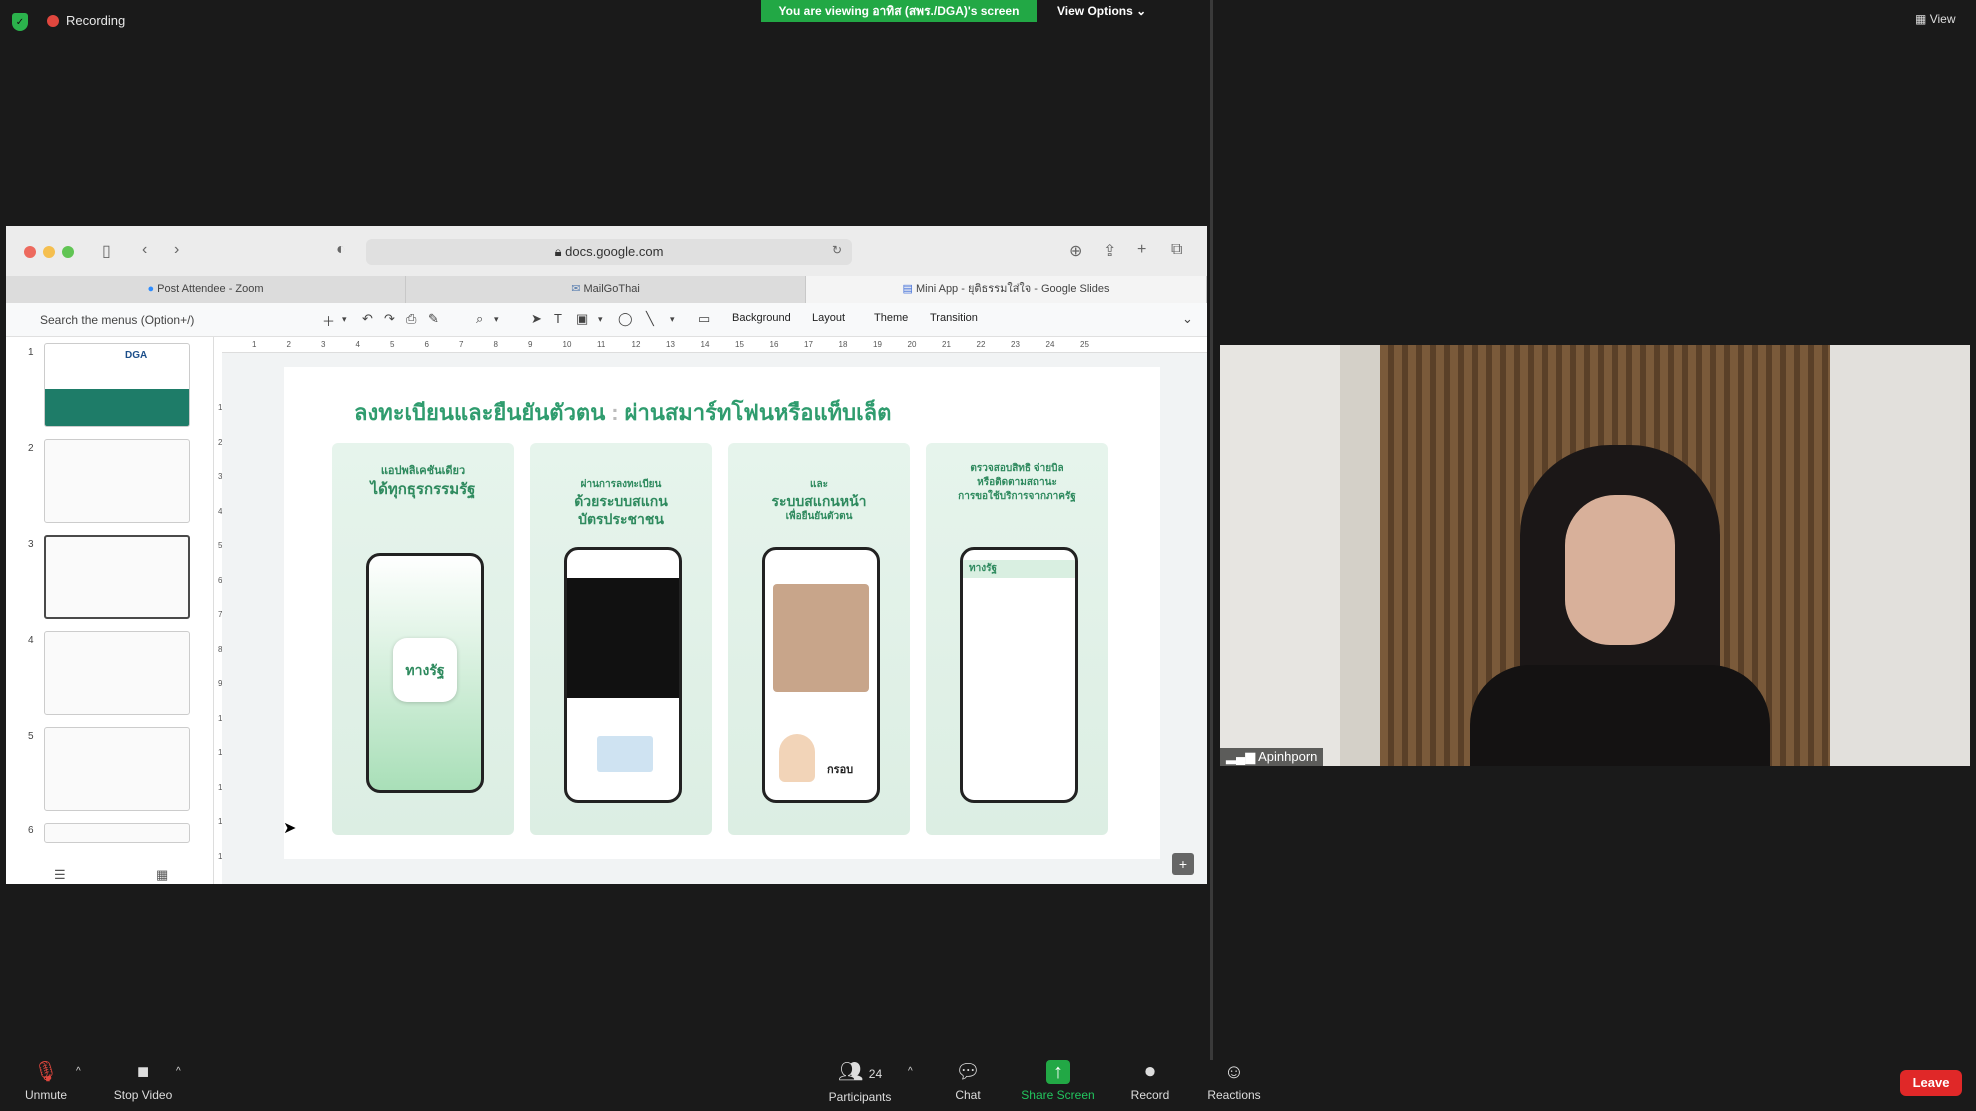 This screenshot has height=1111, width=1976. I want to click on reload-icon: ↻, so click(837, 250).